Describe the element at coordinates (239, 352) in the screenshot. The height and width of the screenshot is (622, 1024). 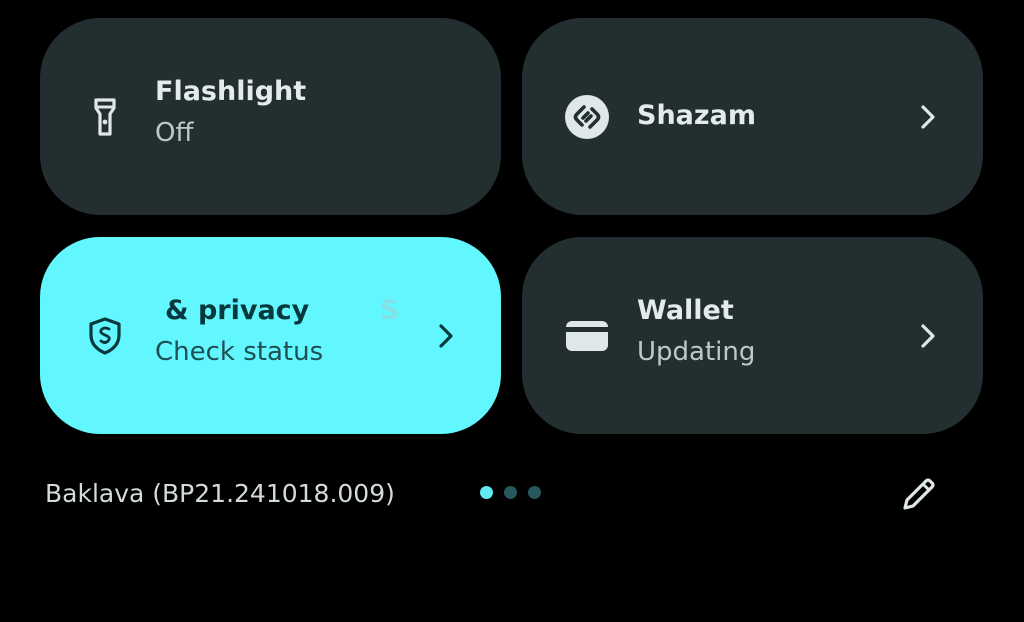
I see `security-privacy-status: Check status` at that location.